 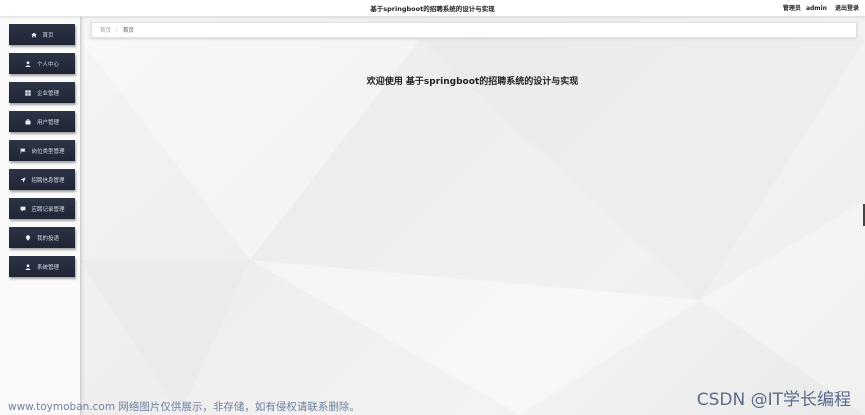 I want to click on sidebar-item-label: 首页, so click(x=48, y=35).